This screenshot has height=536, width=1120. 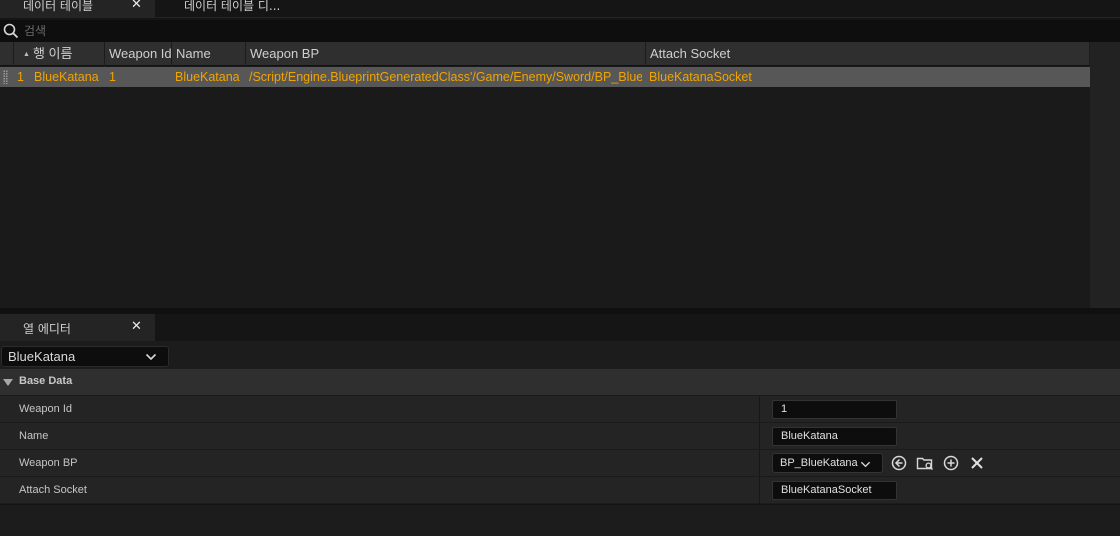 I want to click on selected-row-value: BlueKatana, so click(x=42, y=356).